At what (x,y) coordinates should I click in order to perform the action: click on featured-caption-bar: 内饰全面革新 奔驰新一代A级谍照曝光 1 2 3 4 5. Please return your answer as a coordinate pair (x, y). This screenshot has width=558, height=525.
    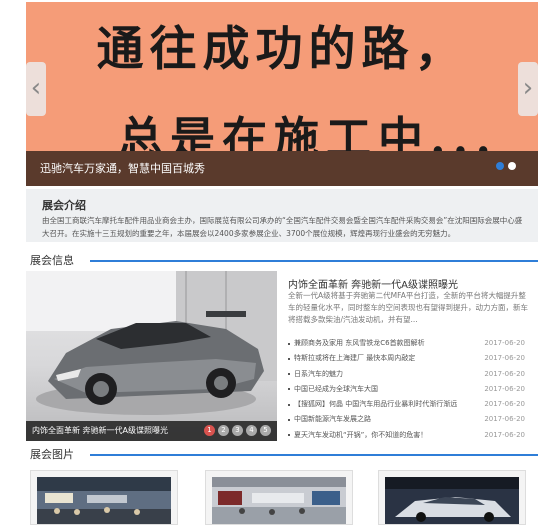
    Looking at the image, I should click on (151, 431).